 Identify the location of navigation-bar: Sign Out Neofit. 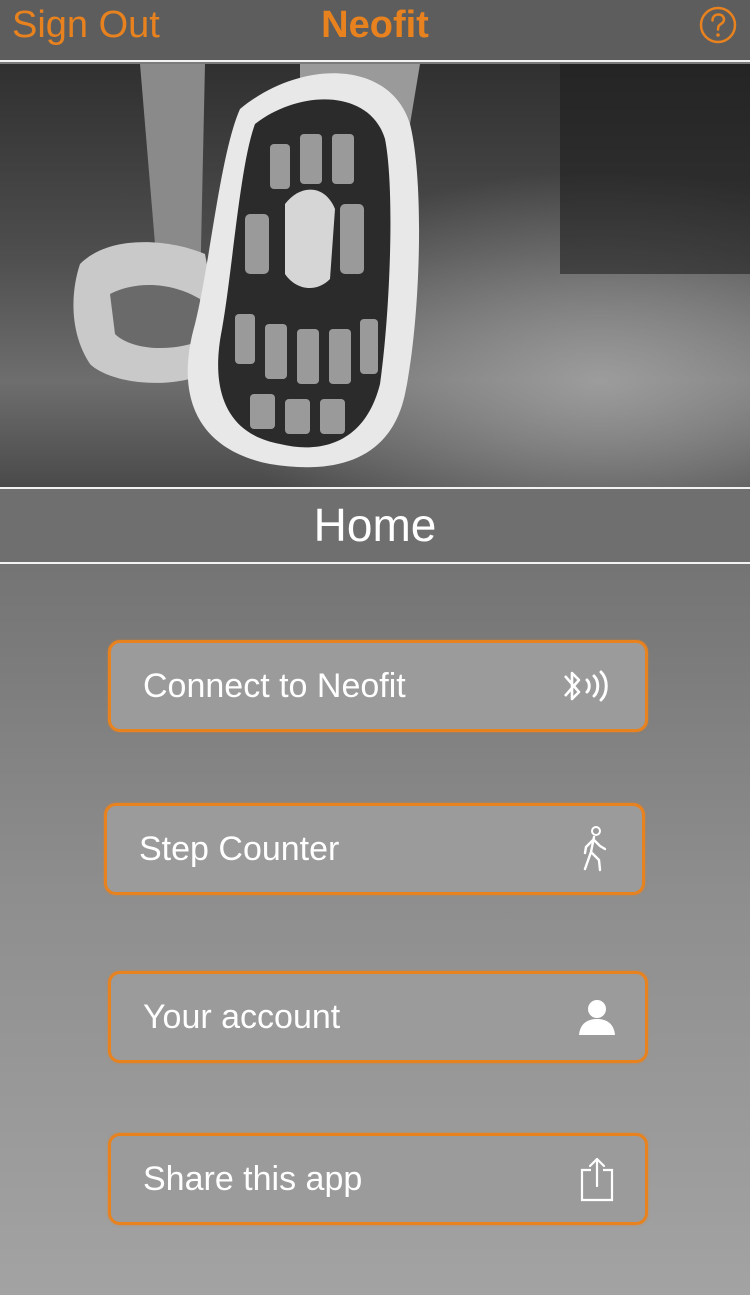
(375, 31).